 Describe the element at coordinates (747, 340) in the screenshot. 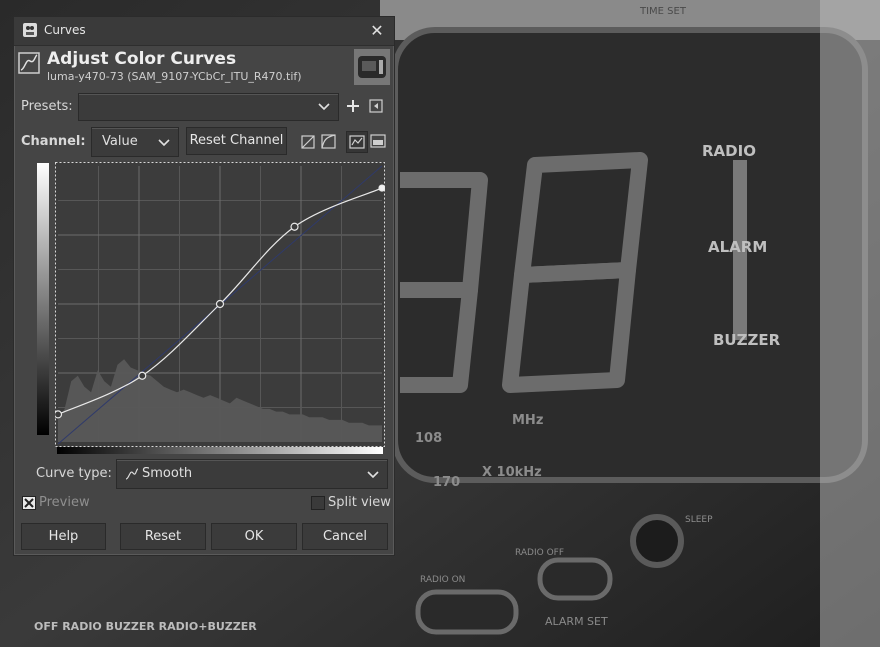

I see `buzzer-label-bg: BUZZER` at that location.